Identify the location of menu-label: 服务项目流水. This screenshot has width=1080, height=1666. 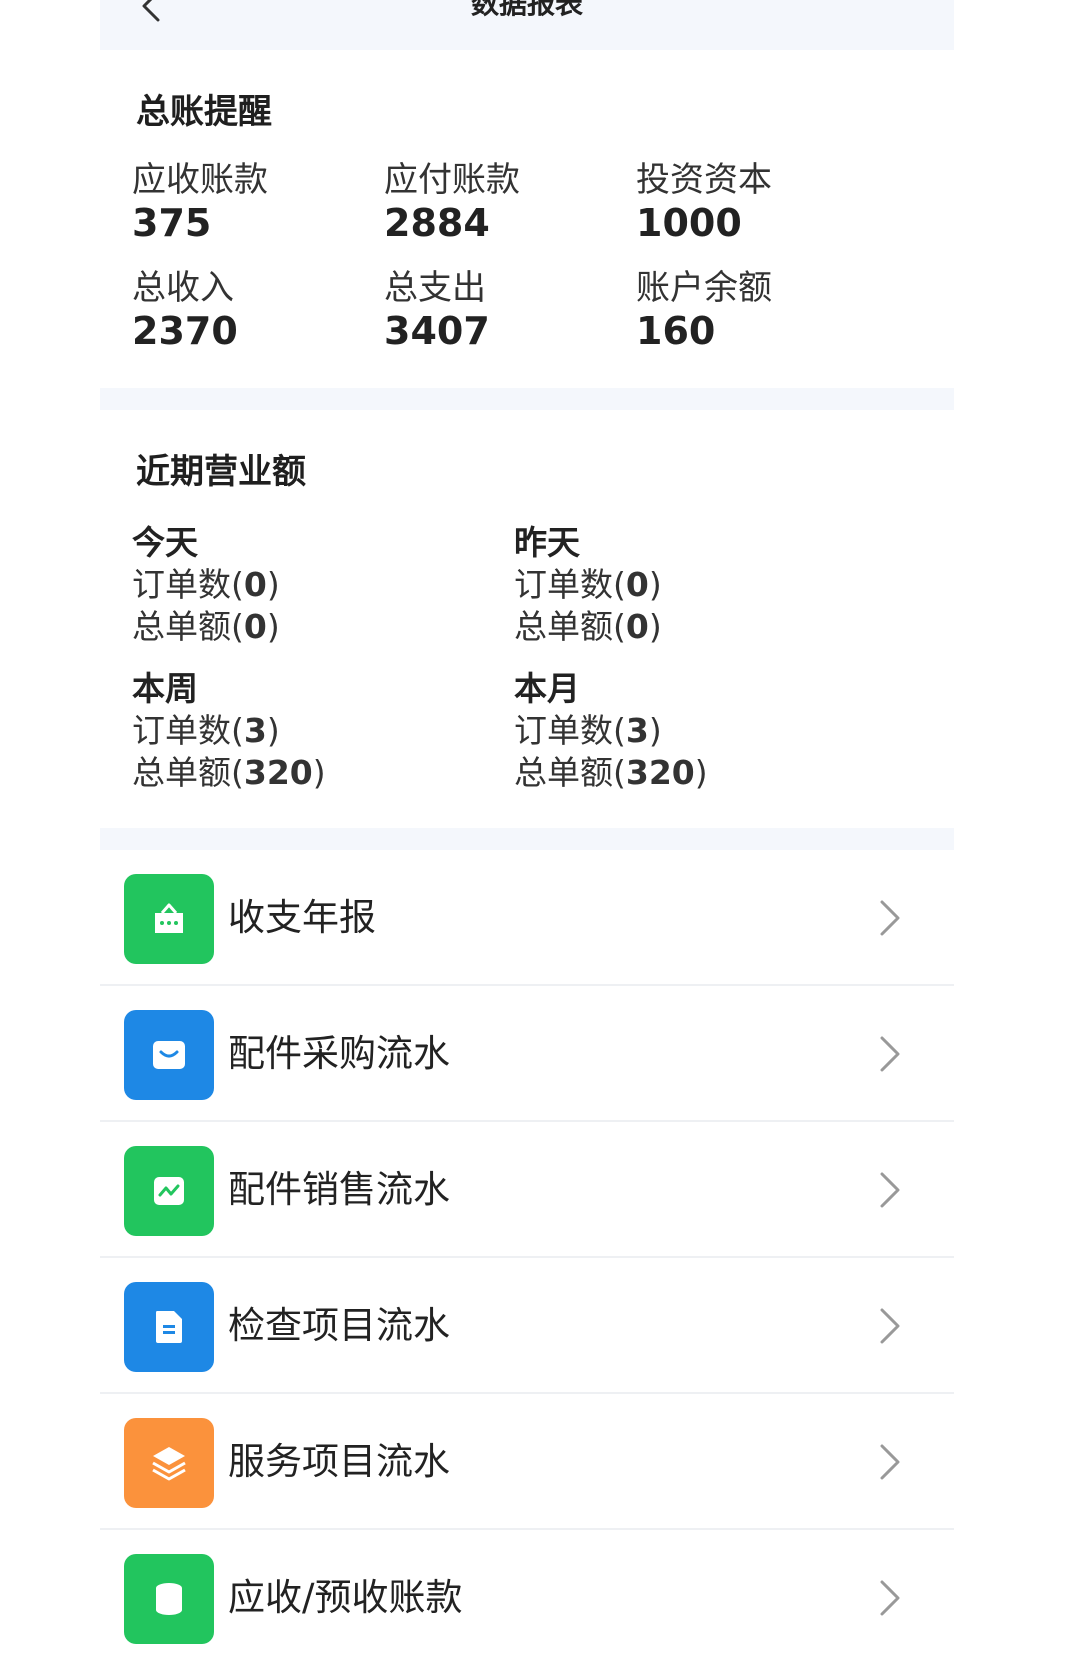
(339, 1461).